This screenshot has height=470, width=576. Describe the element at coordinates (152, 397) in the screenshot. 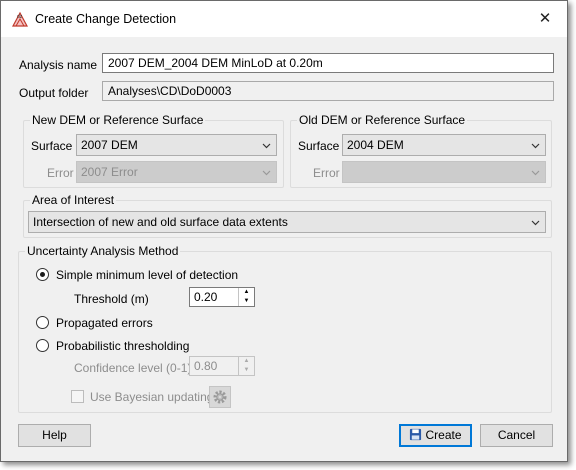

I see `bayesian-label: Use Bayesian updating` at that location.